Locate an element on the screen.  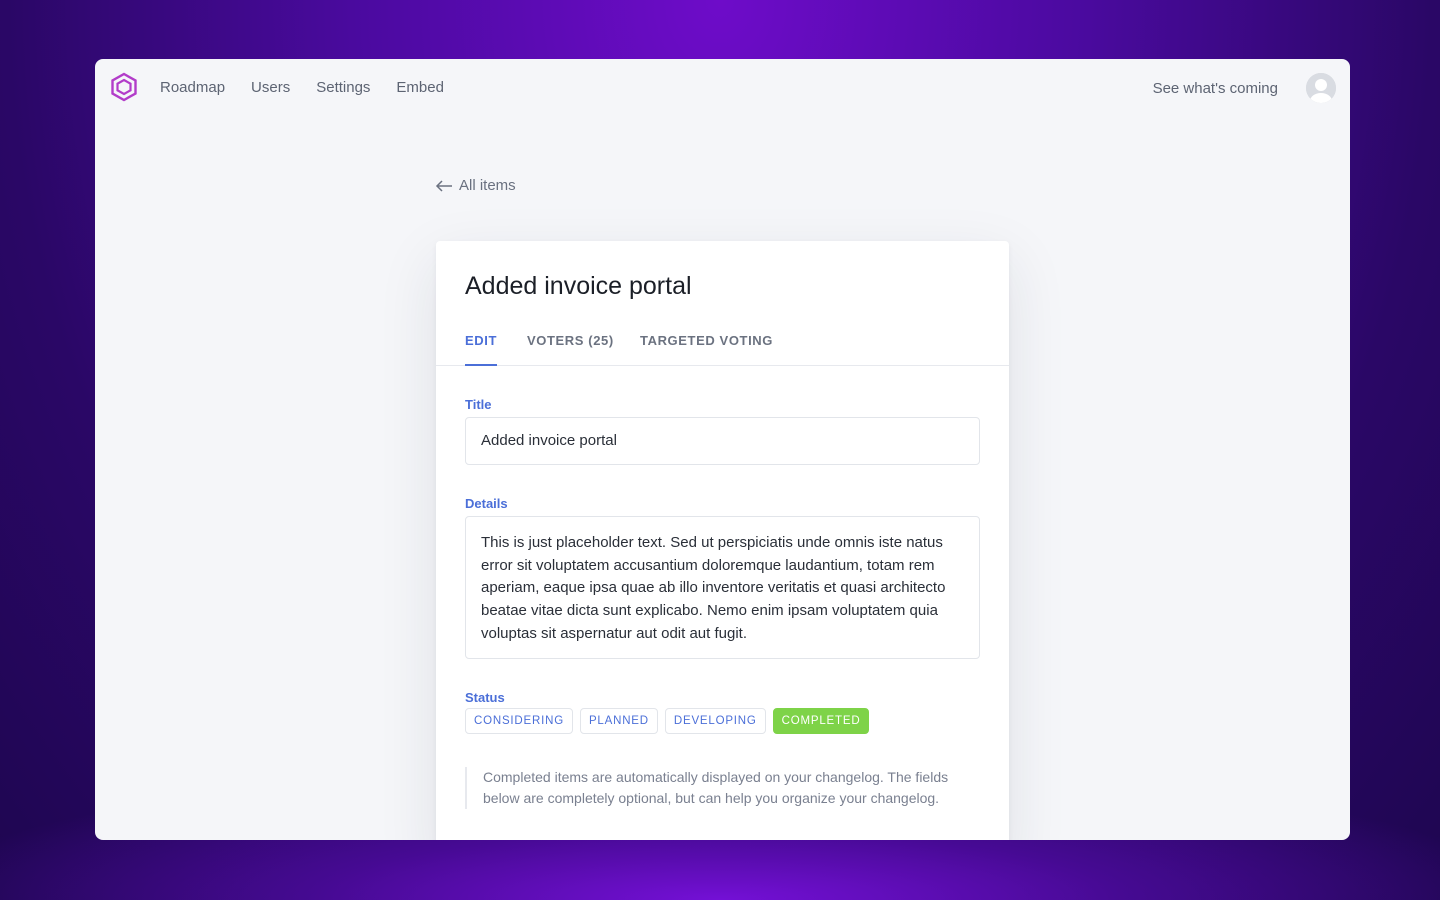
item-tabs: EDIT VOTERS (25) TARGETED VOTING is located at coordinates (722, 349).